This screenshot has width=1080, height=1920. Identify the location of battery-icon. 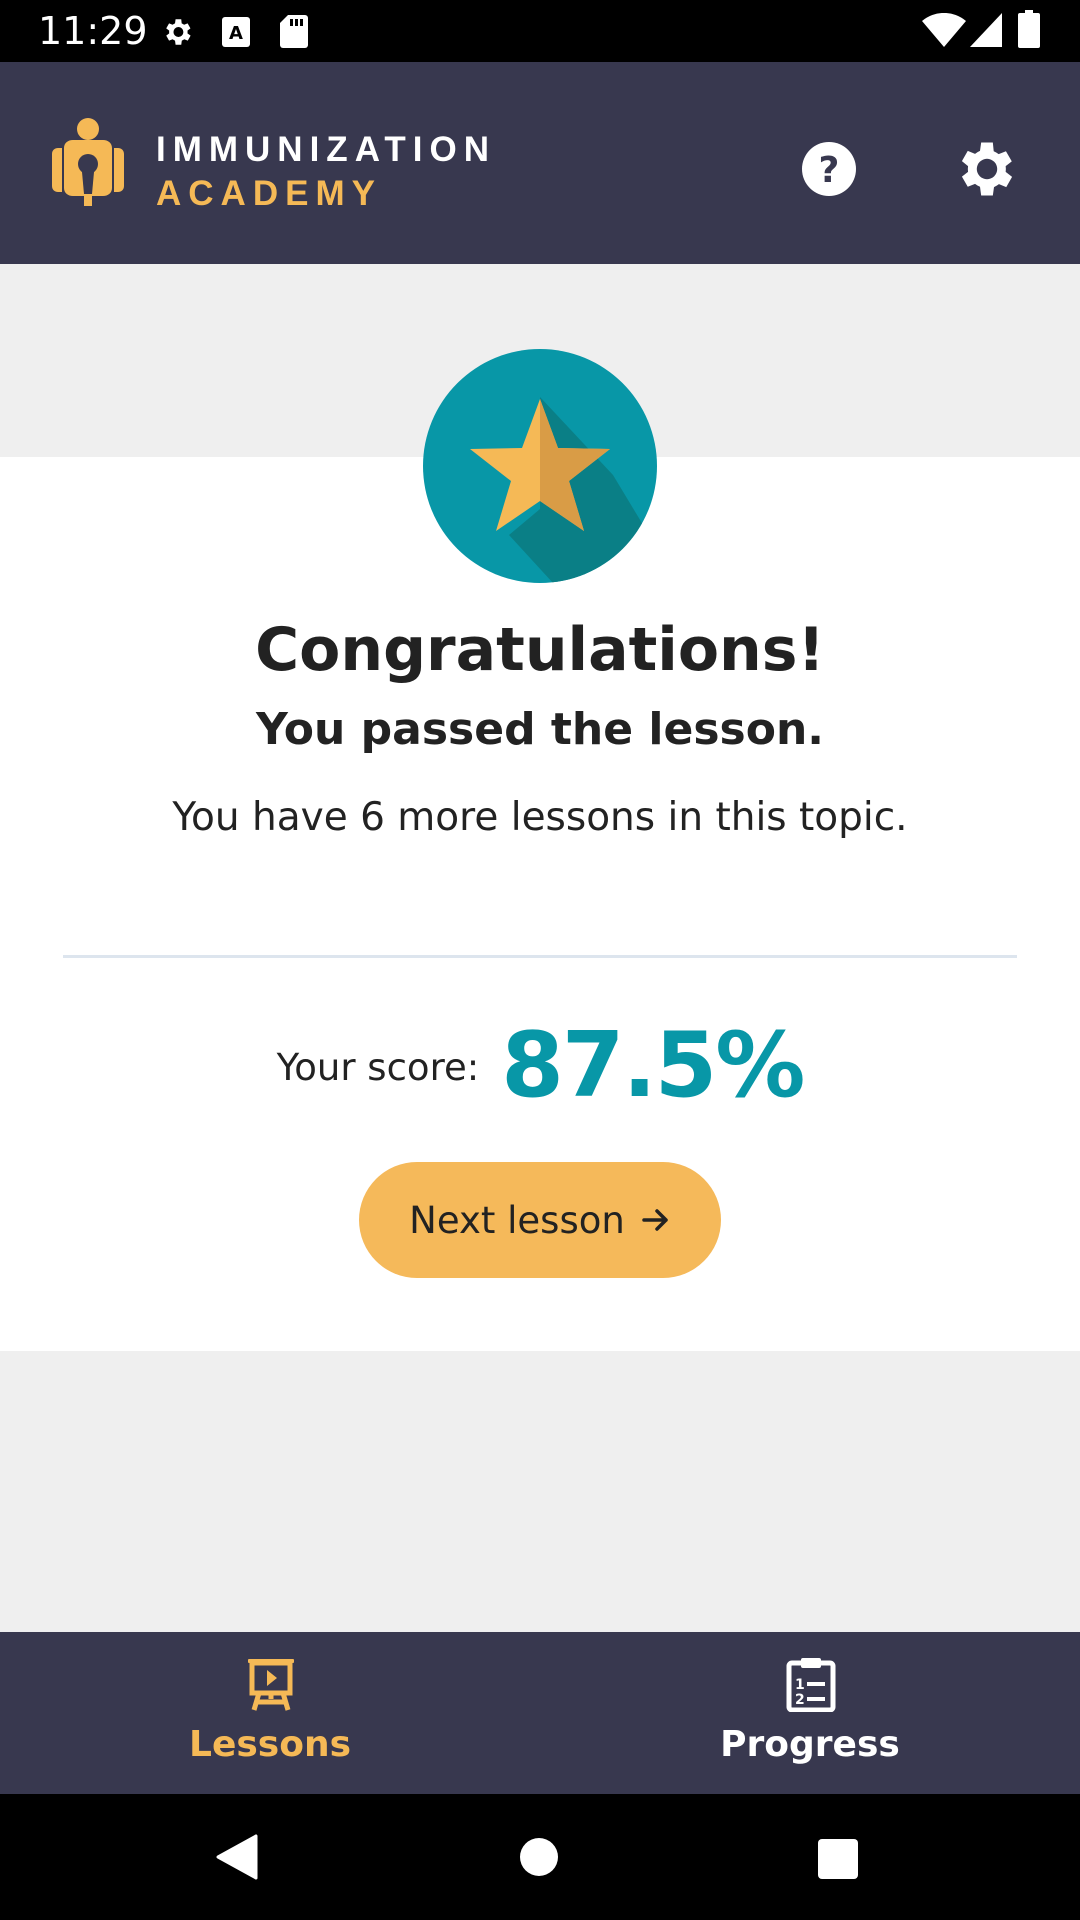
(1029, 29).